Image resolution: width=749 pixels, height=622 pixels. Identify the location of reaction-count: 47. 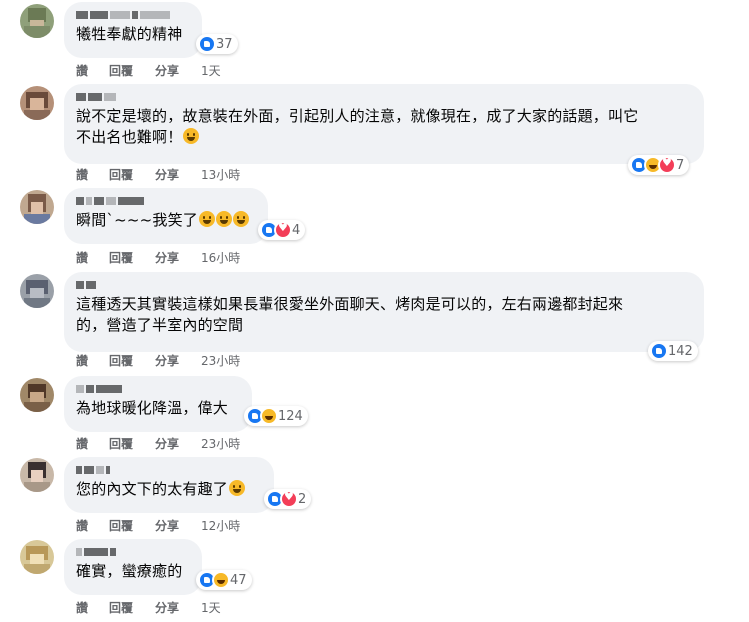
(238, 580).